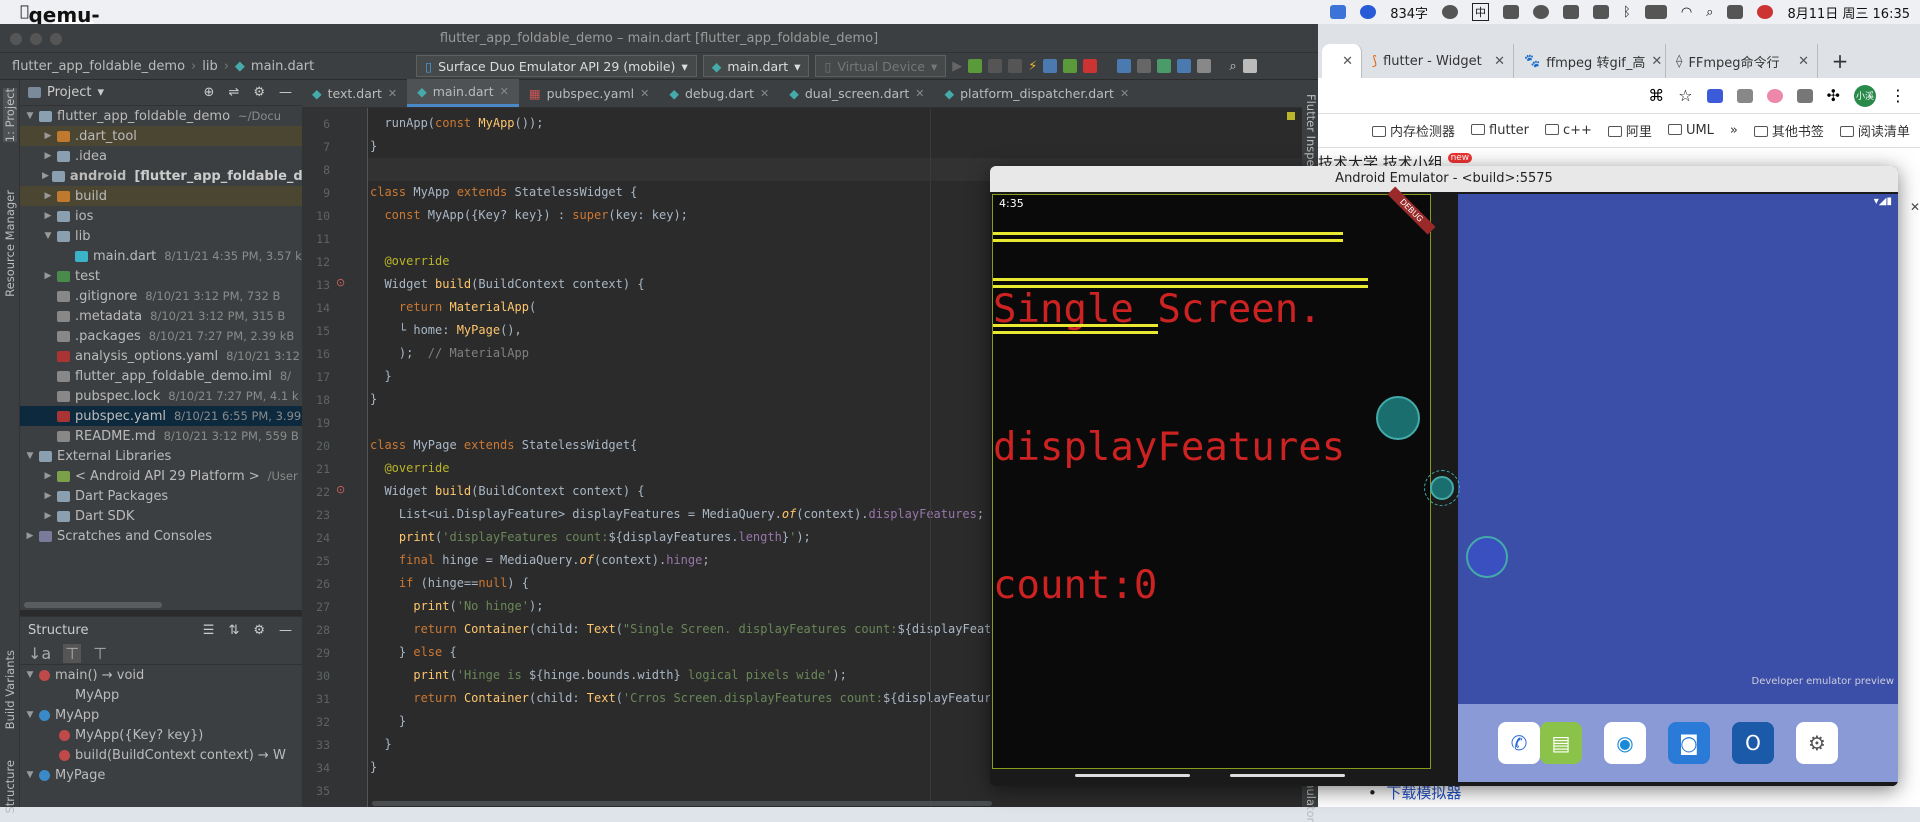 This screenshot has height=822, width=1920. Describe the element at coordinates (1629, 130) in the screenshot. I see `bookmark-folder: 阿里` at that location.